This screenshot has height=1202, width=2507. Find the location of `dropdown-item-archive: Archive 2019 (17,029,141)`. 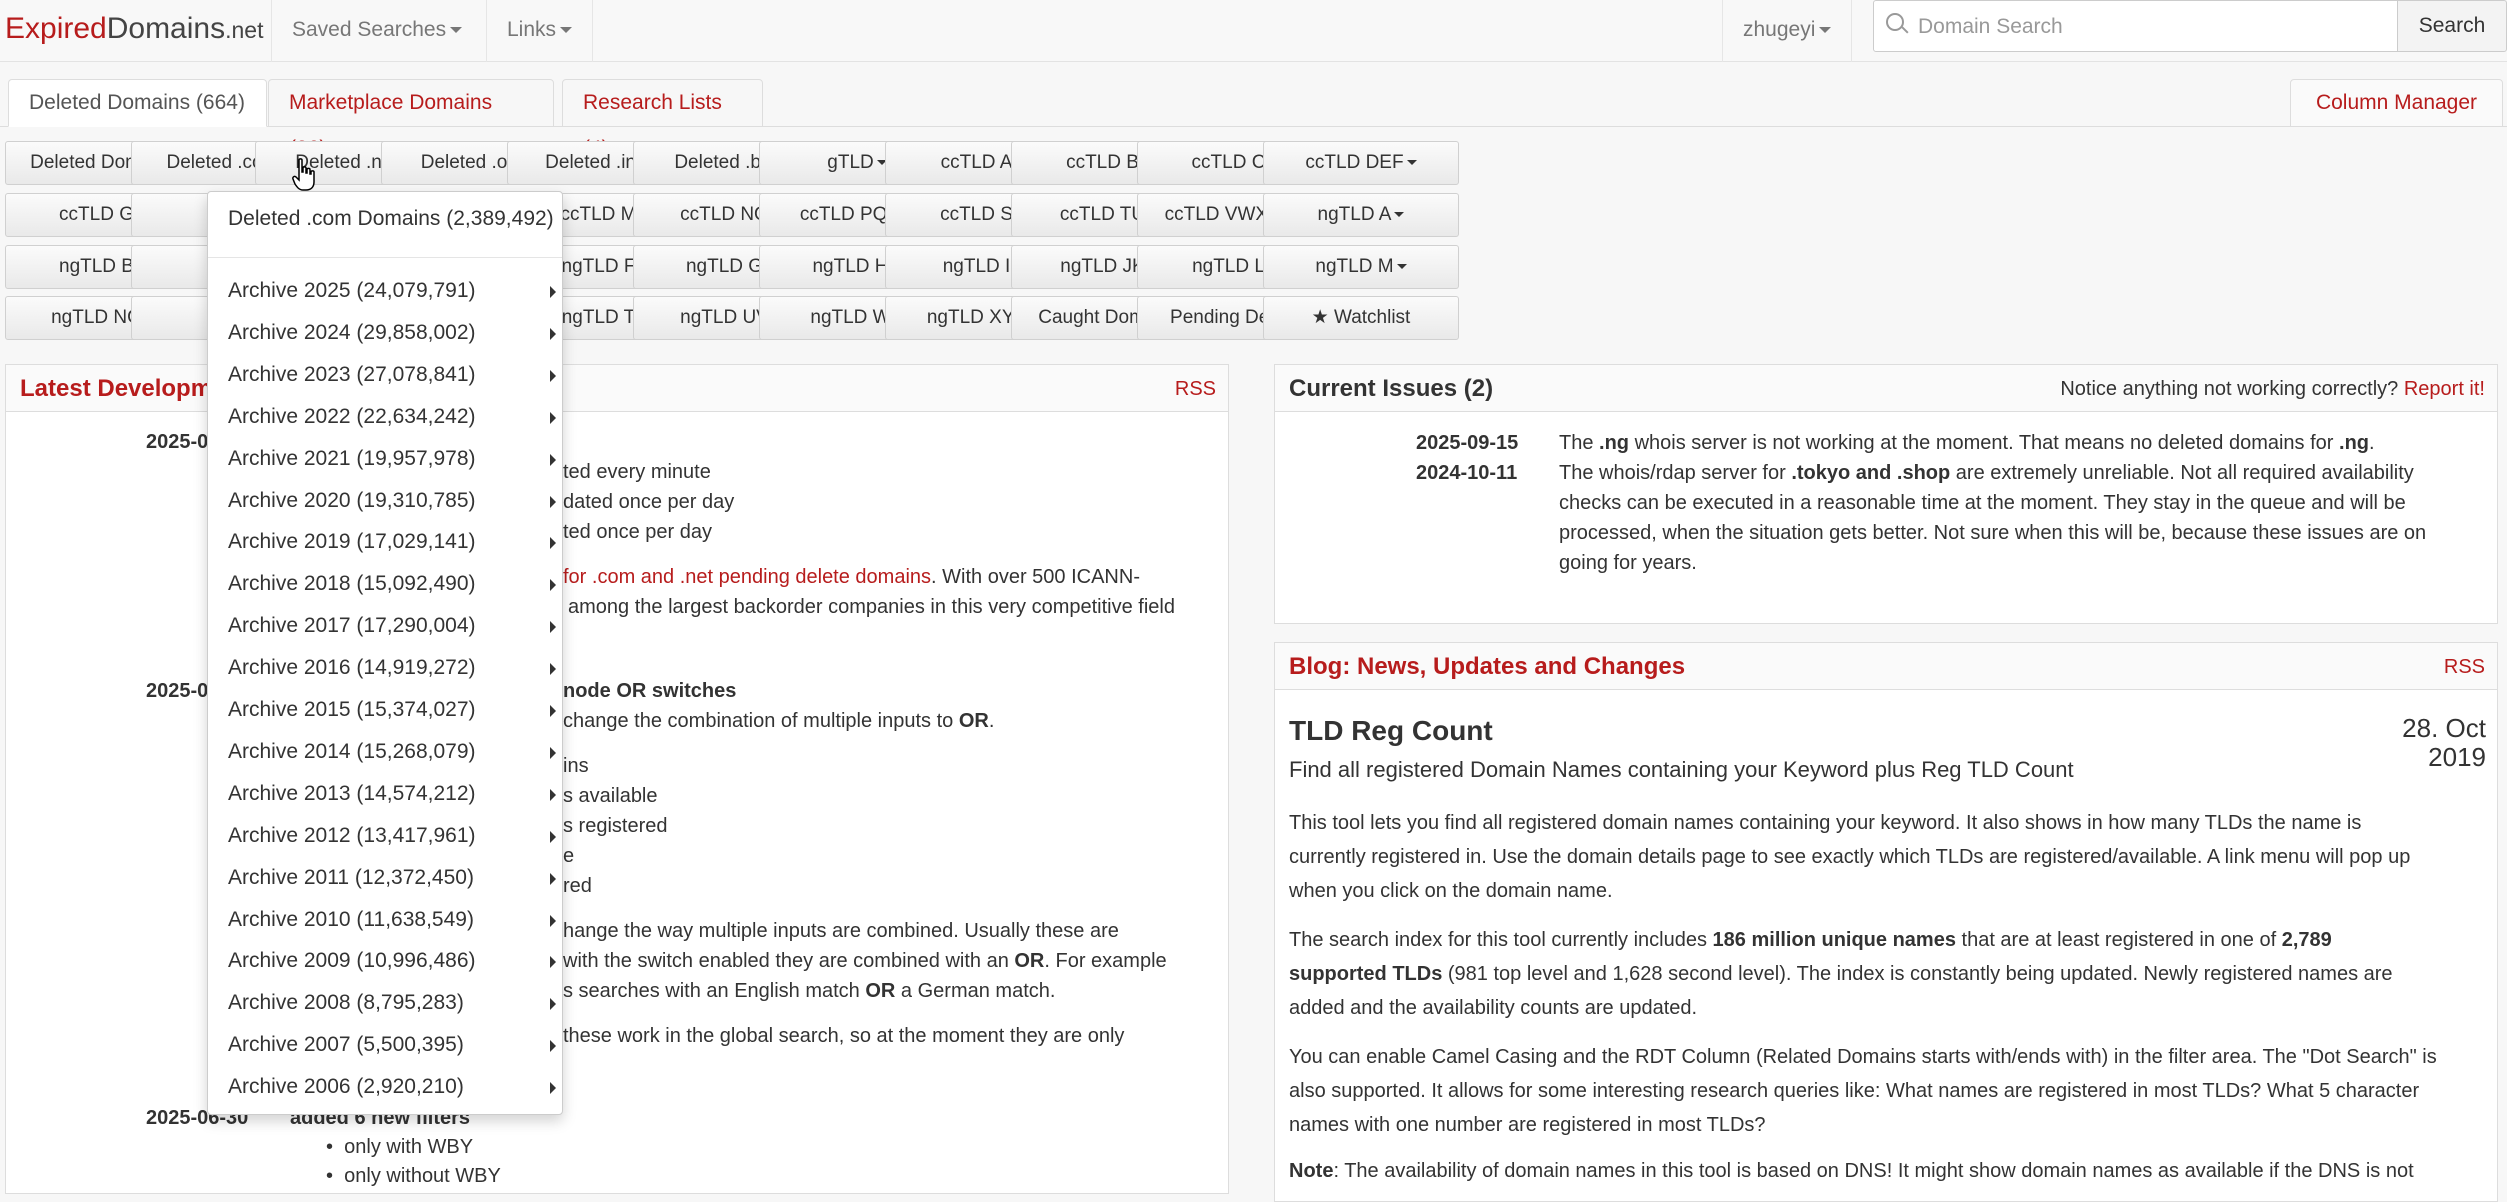

dropdown-item-archive: Archive 2019 (17,029,141) is located at coordinates (385, 544).